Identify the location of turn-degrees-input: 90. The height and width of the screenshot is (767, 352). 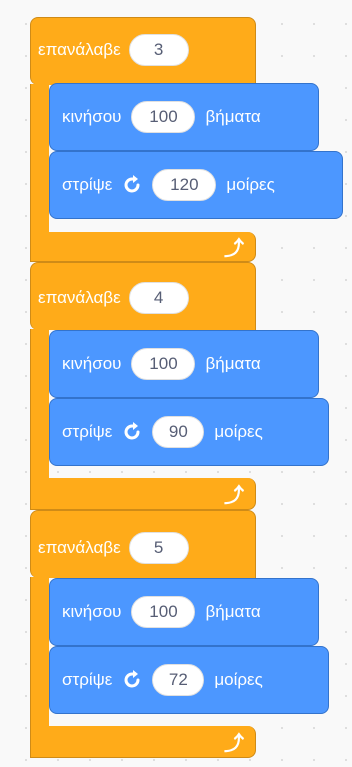
(178, 432).